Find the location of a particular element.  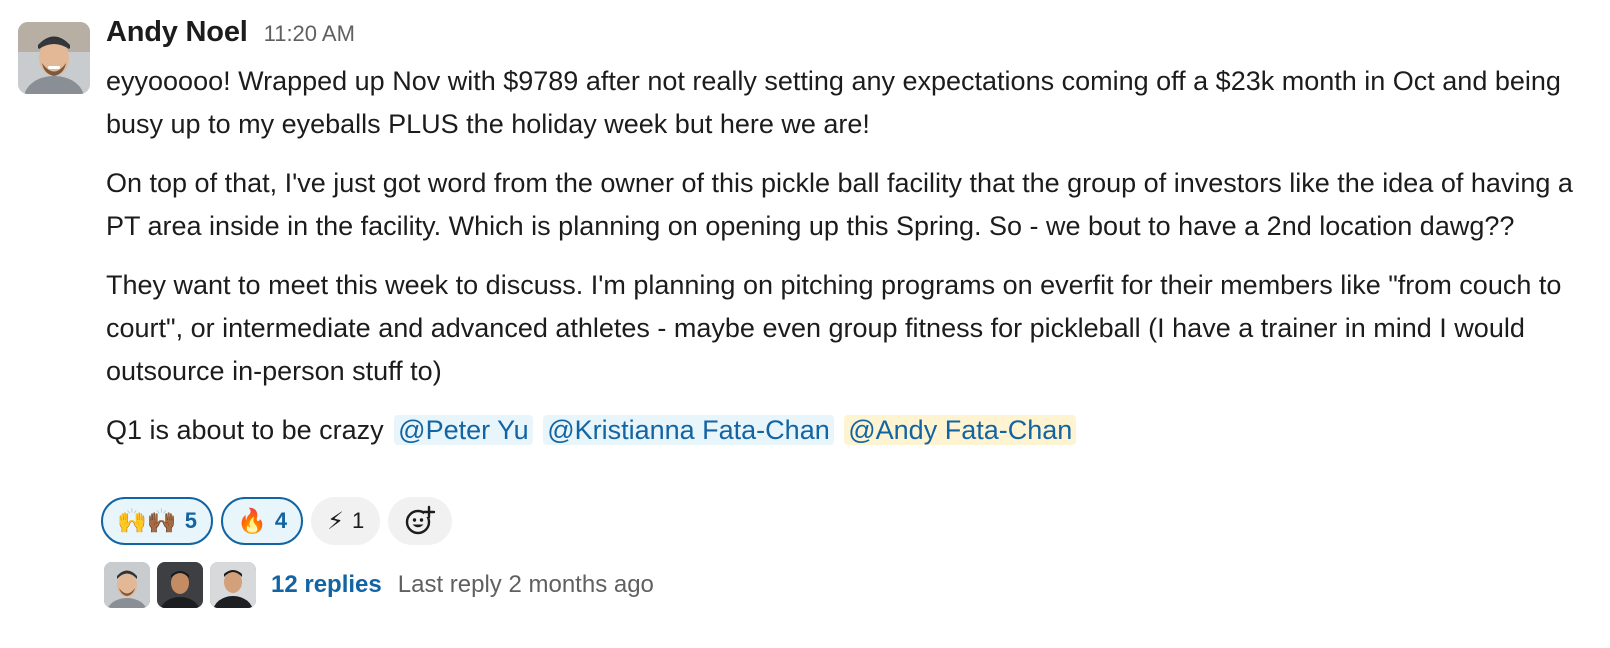

add-reaction-button is located at coordinates (420, 521).